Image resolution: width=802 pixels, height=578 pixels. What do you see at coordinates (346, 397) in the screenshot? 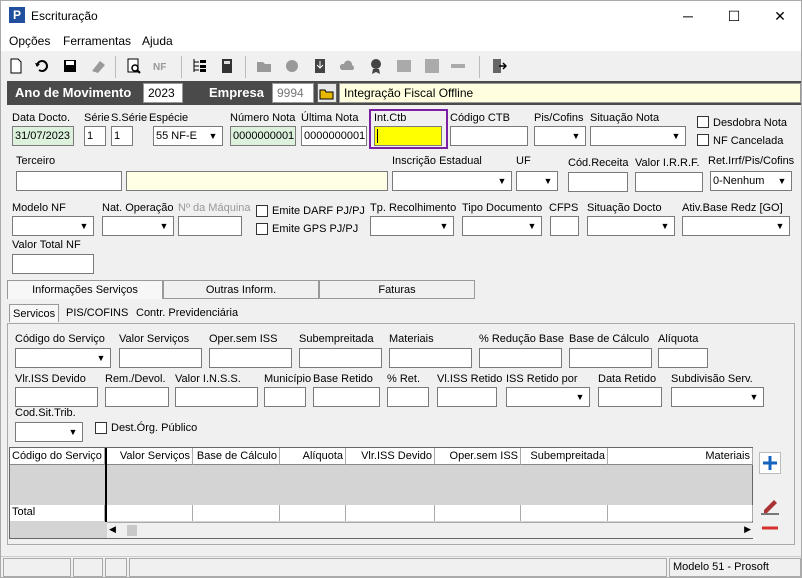
I see `base-retido-field` at bounding box center [346, 397].